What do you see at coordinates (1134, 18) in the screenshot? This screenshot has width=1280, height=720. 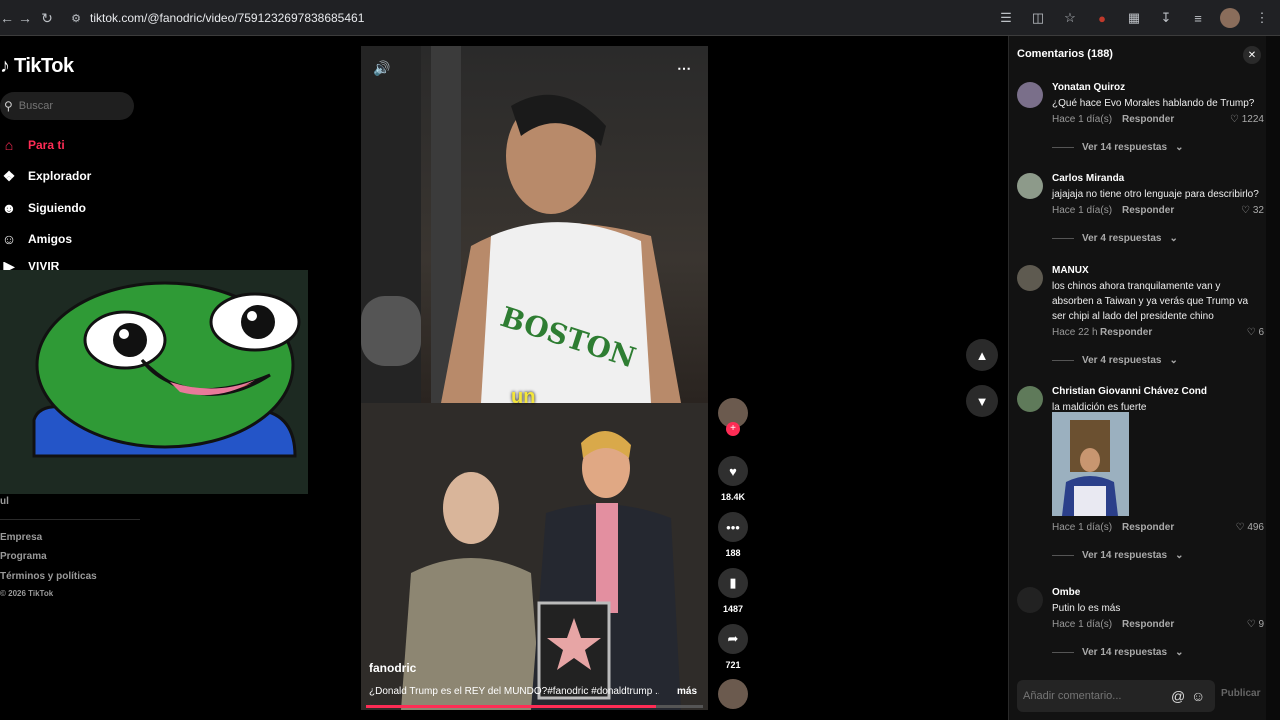 I see `extensions-icon: ▦` at bounding box center [1134, 18].